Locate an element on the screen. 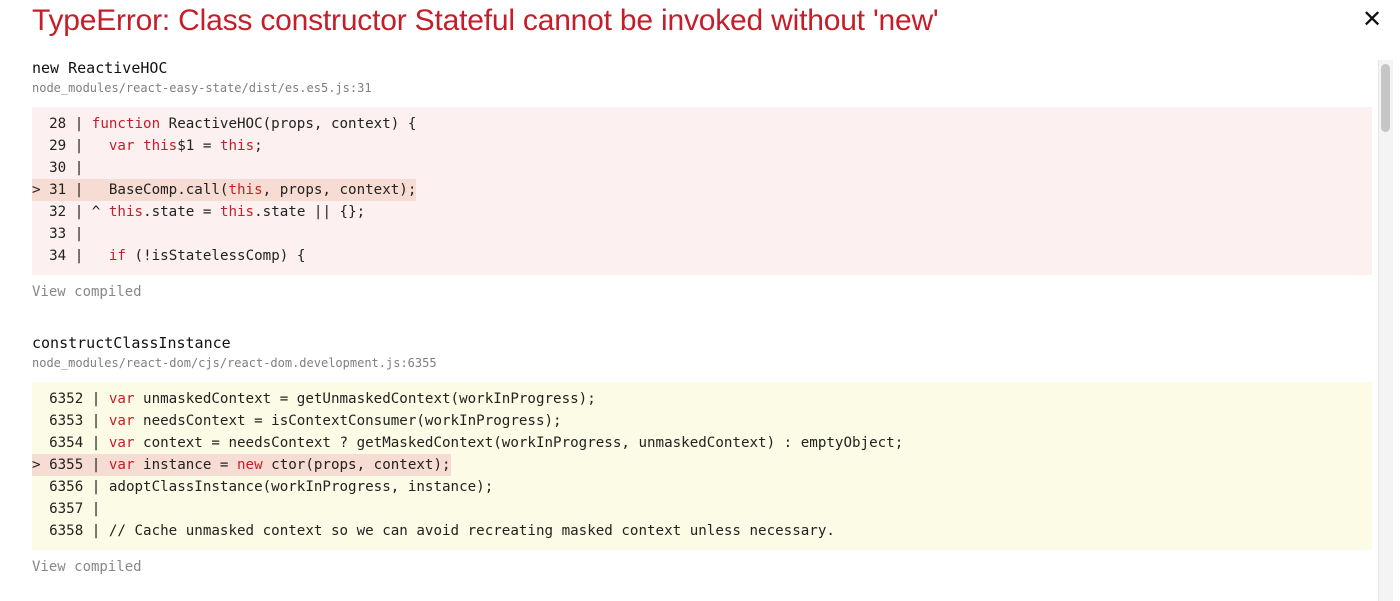  line-number: 6352 | is located at coordinates (70, 399).